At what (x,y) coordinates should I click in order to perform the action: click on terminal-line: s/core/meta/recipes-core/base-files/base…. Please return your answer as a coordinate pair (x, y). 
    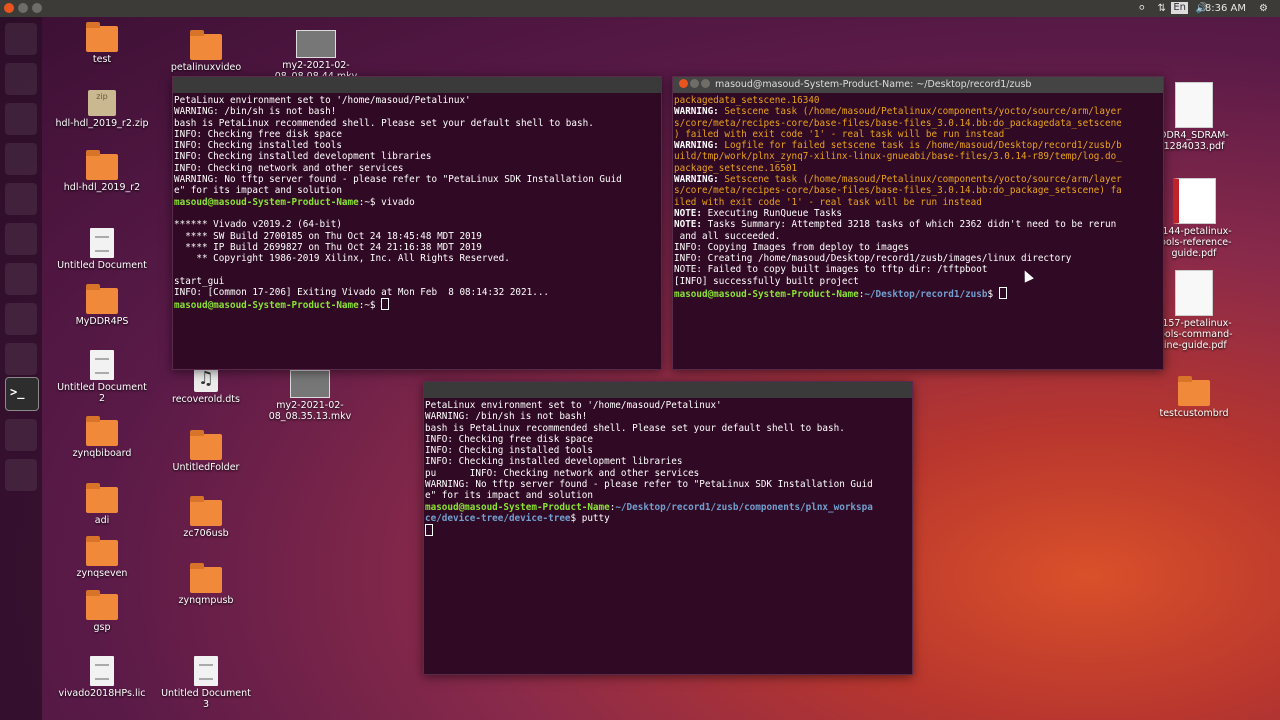
    Looking at the image, I should click on (918, 123).